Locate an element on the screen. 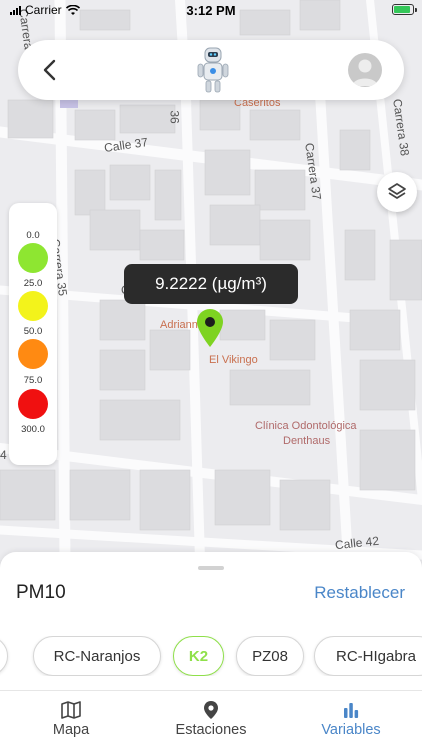 Image resolution: width=422 pixels, height=750 pixels. bar-chart-icon is located at coordinates (351, 710).